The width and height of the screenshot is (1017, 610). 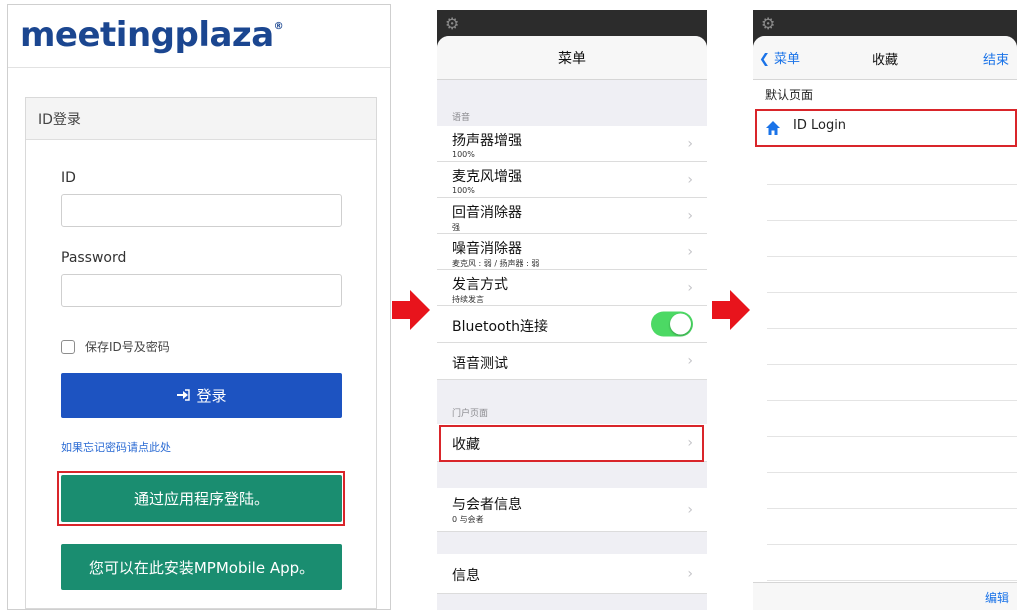 I want to click on card-title: ID登录, so click(x=201, y=119).